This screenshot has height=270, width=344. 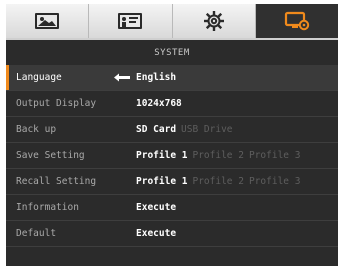 I want to click on menu-row-output-display: Output Display 1024x768, so click(x=172, y=104).